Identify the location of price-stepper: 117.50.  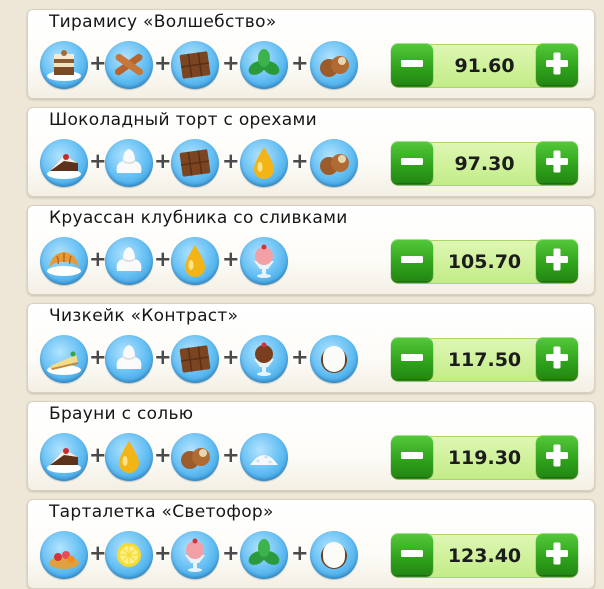
(484, 359).